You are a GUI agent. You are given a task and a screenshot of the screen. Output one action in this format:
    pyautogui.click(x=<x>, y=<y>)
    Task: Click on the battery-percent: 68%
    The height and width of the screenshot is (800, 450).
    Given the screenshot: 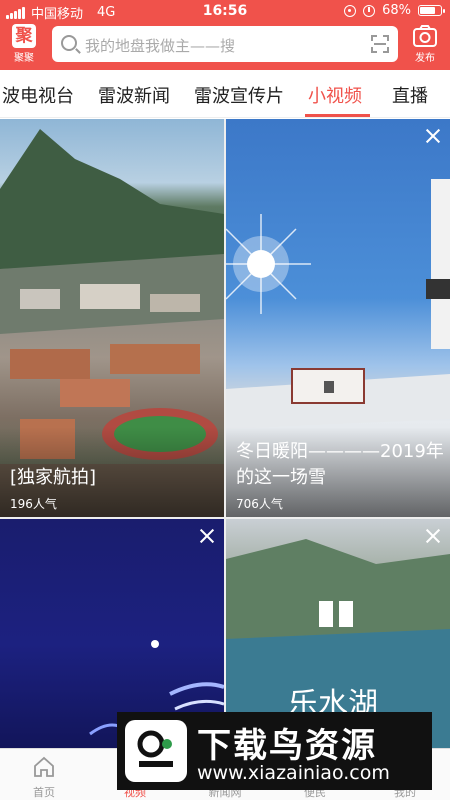 What is the action you would take?
    pyautogui.click(x=396, y=10)
    